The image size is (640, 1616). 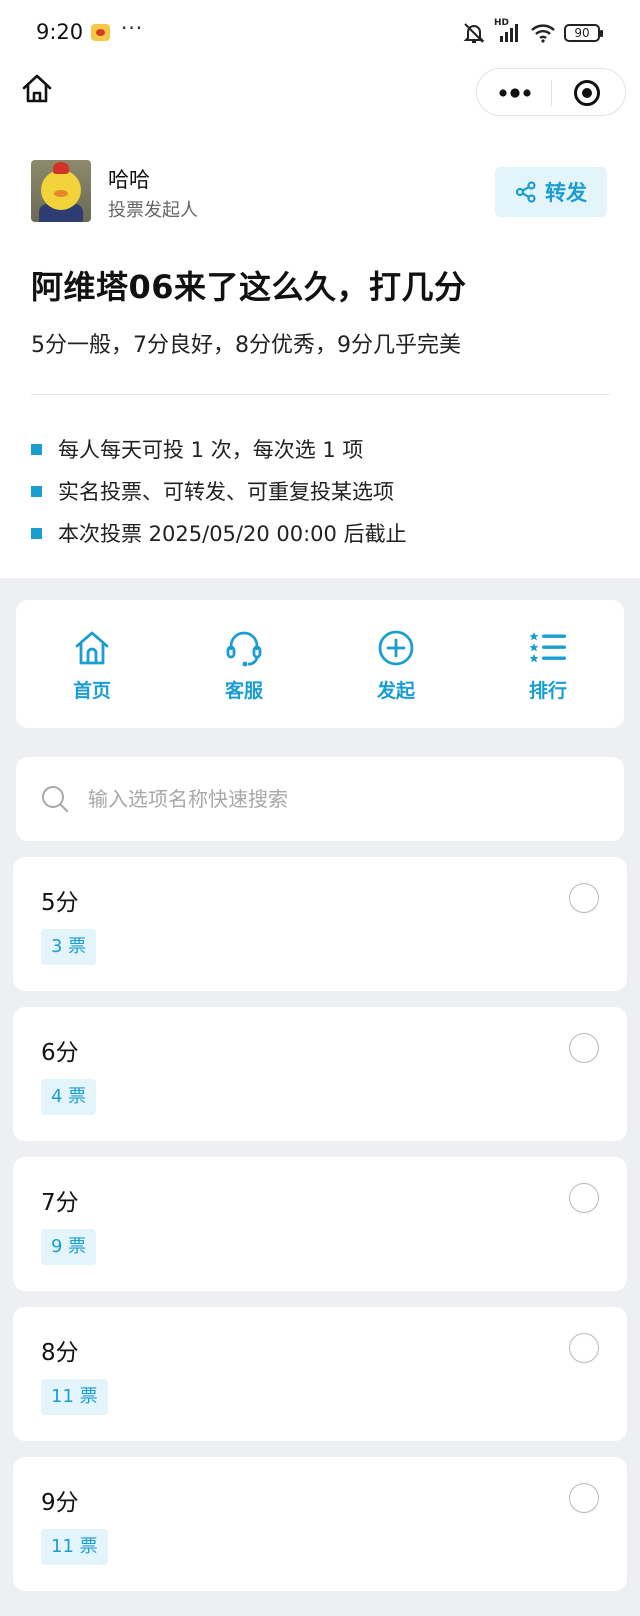 What do you see at coordinates (91, 691) in the screenshot?
I see `tool-label: 首页` at bounding box center [91, 691].